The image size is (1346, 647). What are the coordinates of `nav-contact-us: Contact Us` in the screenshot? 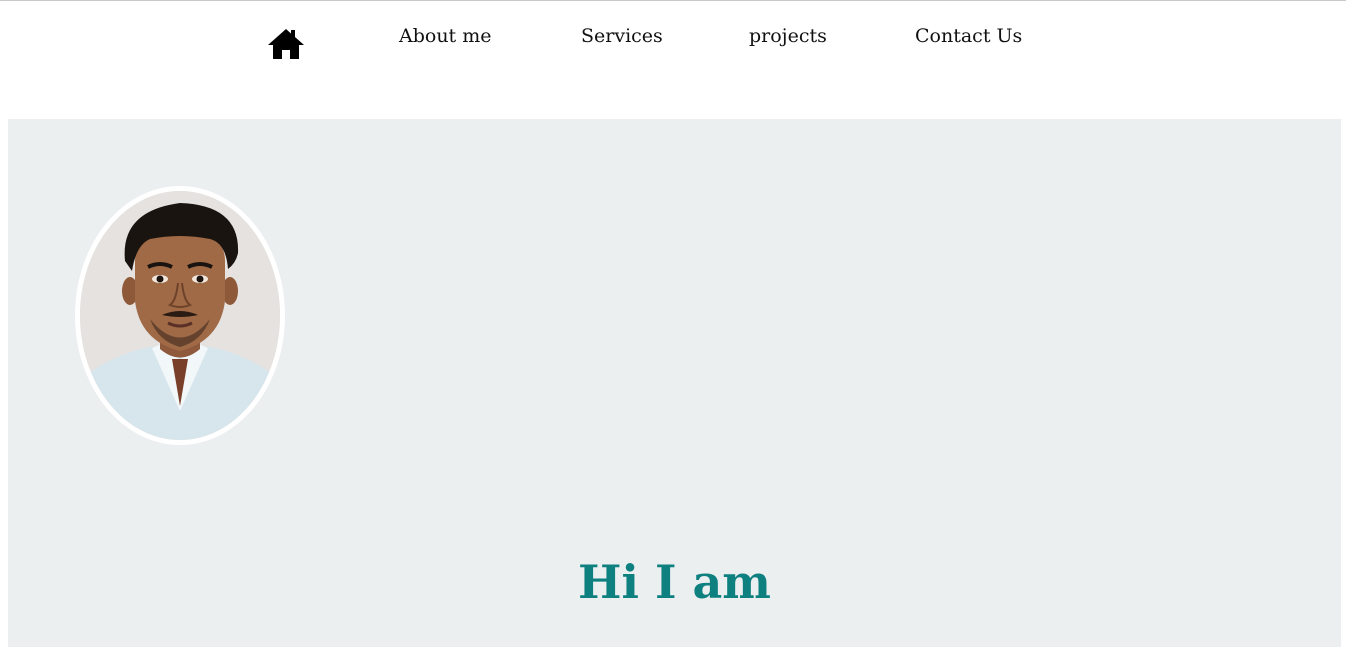 It's located at (968, 36).